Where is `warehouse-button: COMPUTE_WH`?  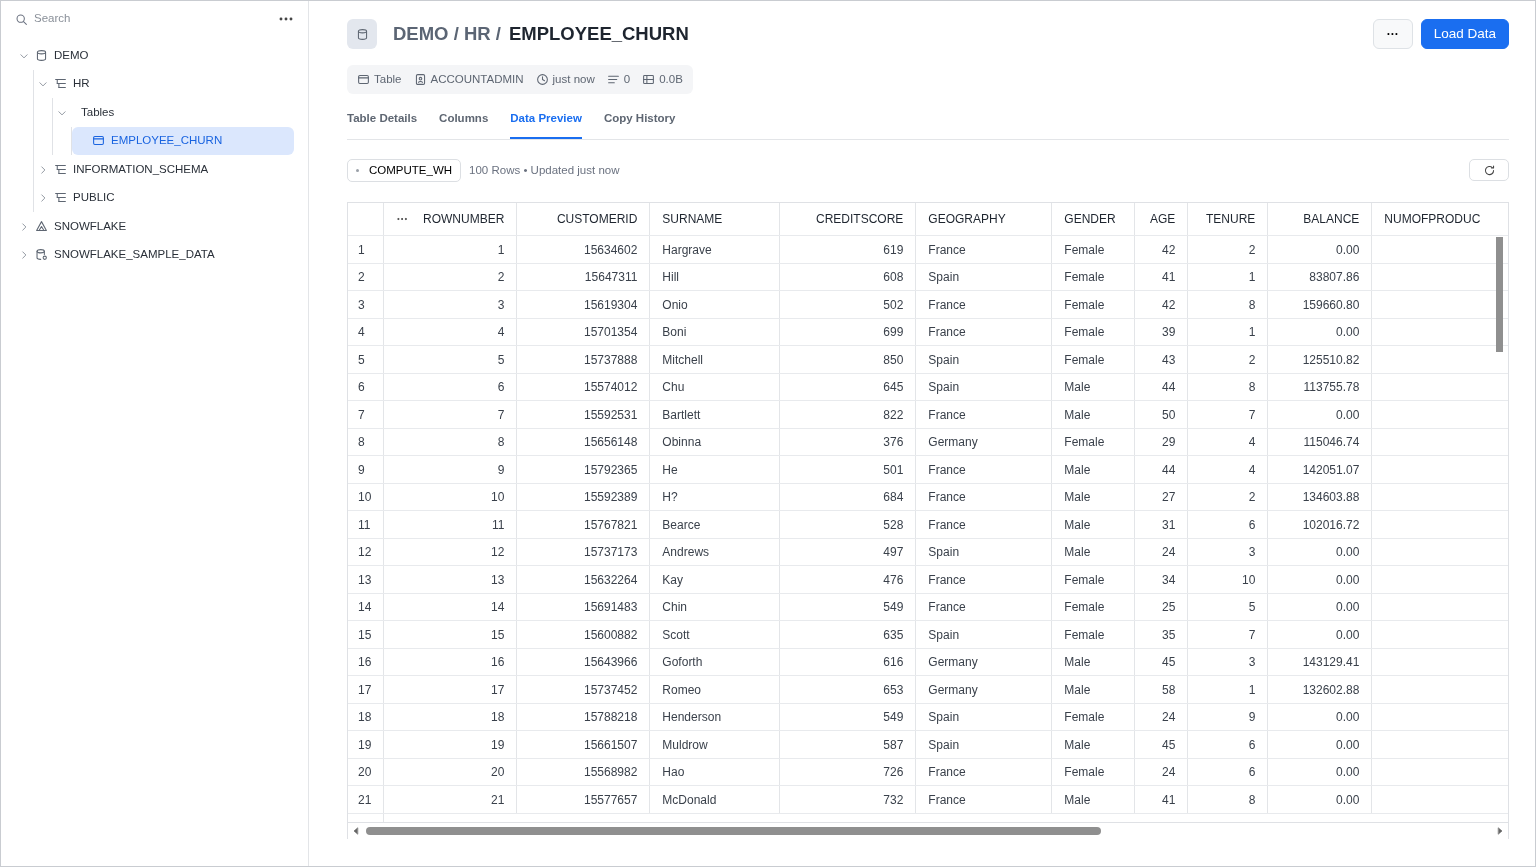
warehouse-button: COMPUTE_WH is located at coordinates (404, 170).